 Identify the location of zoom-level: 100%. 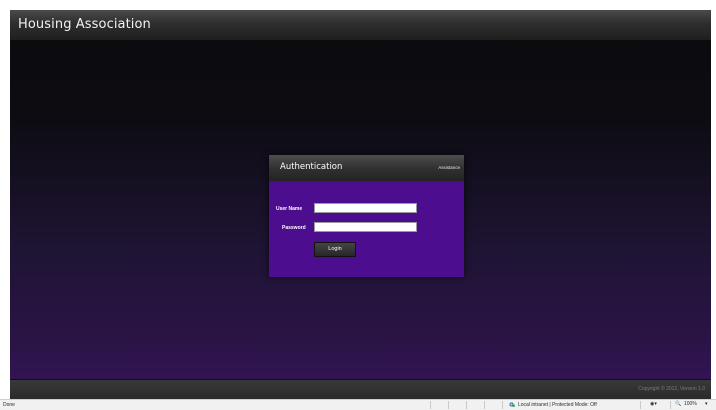
(690, 404).